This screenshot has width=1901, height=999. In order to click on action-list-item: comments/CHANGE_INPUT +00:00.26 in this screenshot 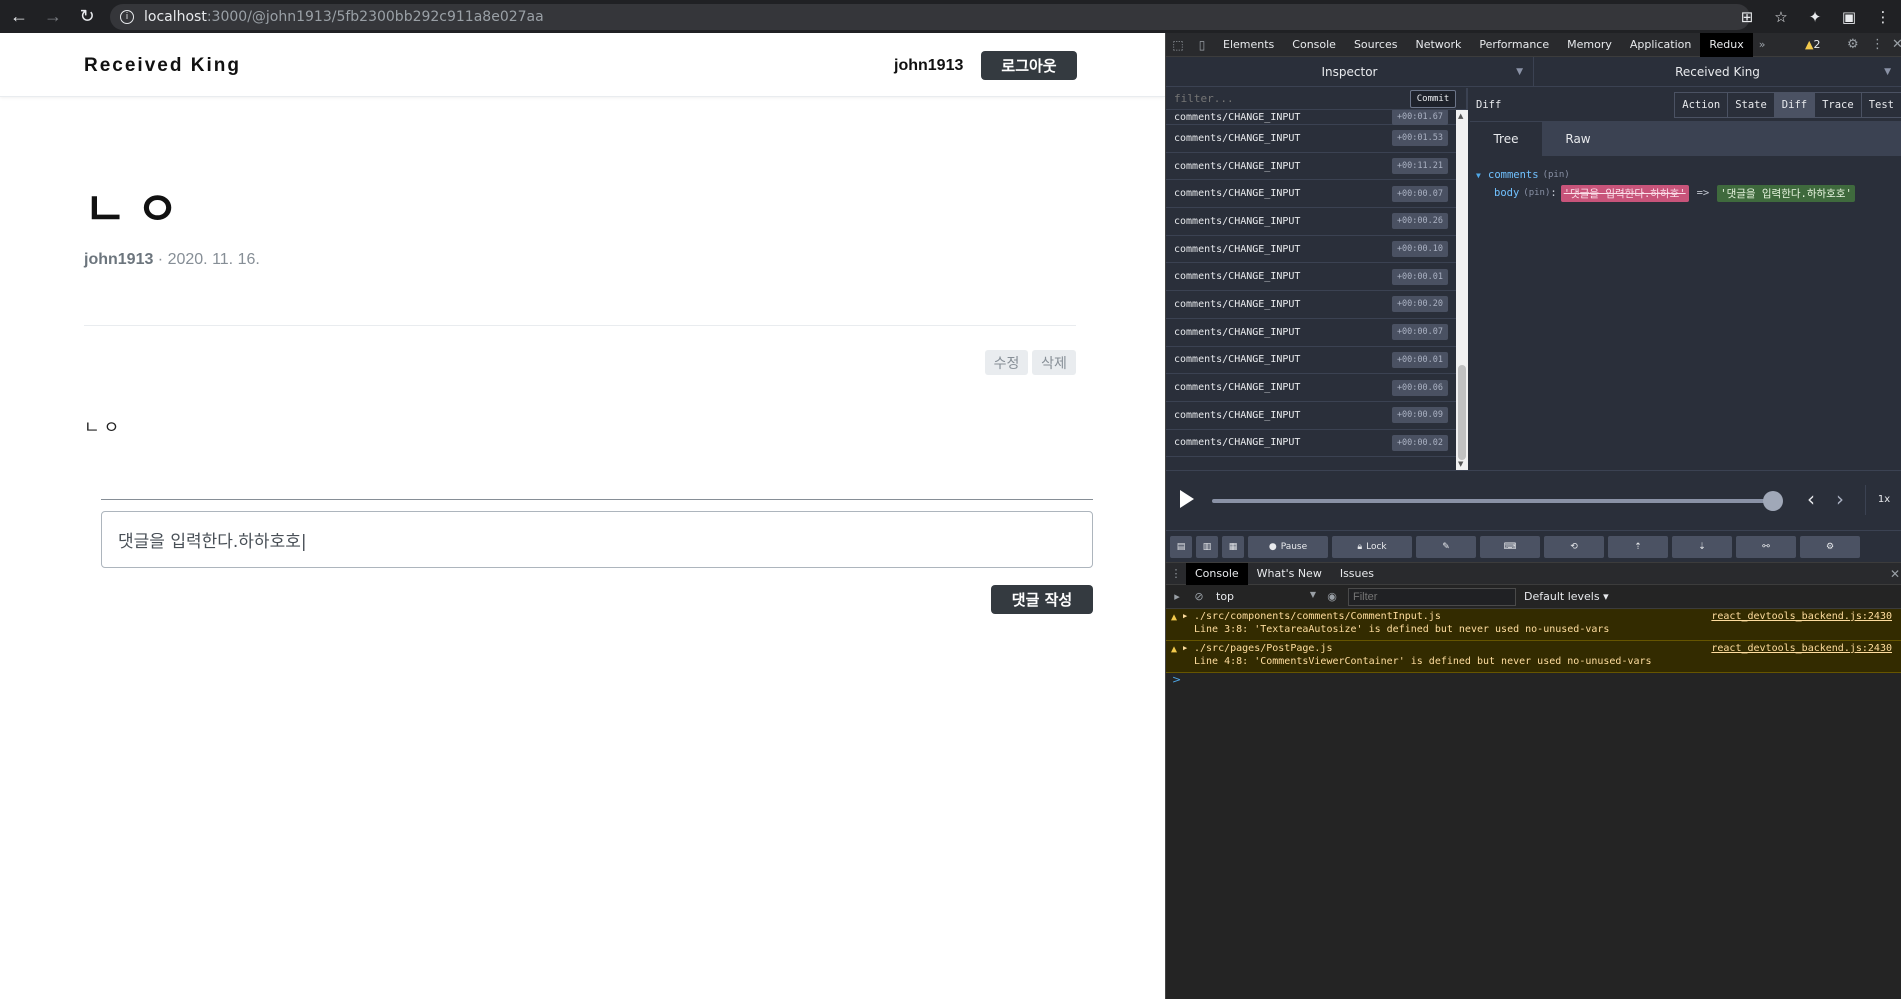, I will do `click(1311, 222)`.